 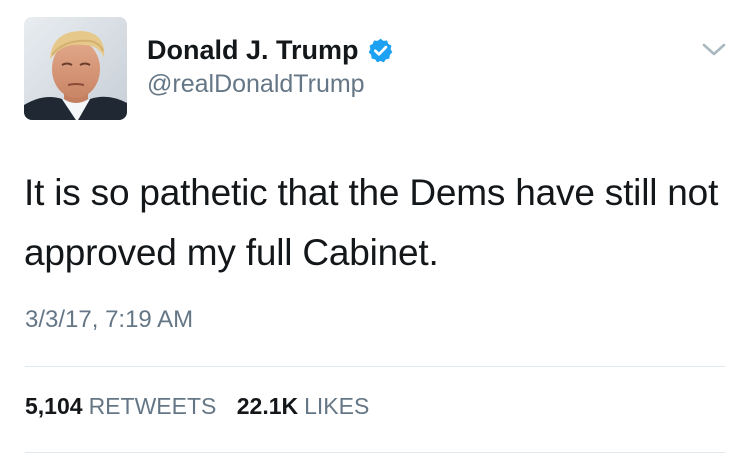 What do you see at coordinates (152, 406) in the screenshot?
I see `retweets-label: RETWEETS` at bounding box center [152, 406].